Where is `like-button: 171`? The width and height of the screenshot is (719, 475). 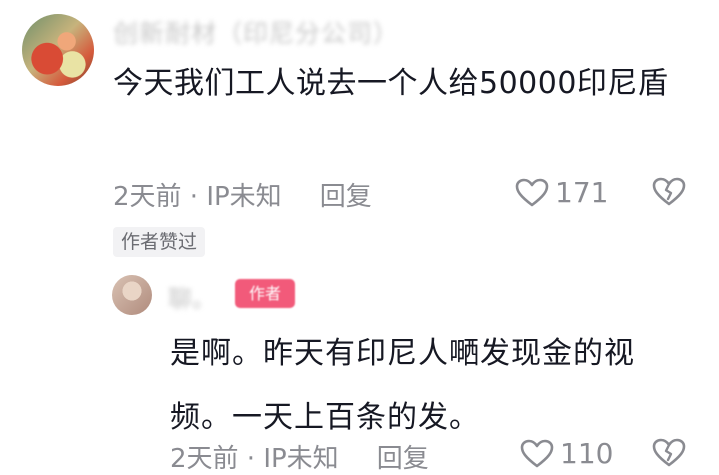 like-button: 171 is located at coordinates (561, 192).